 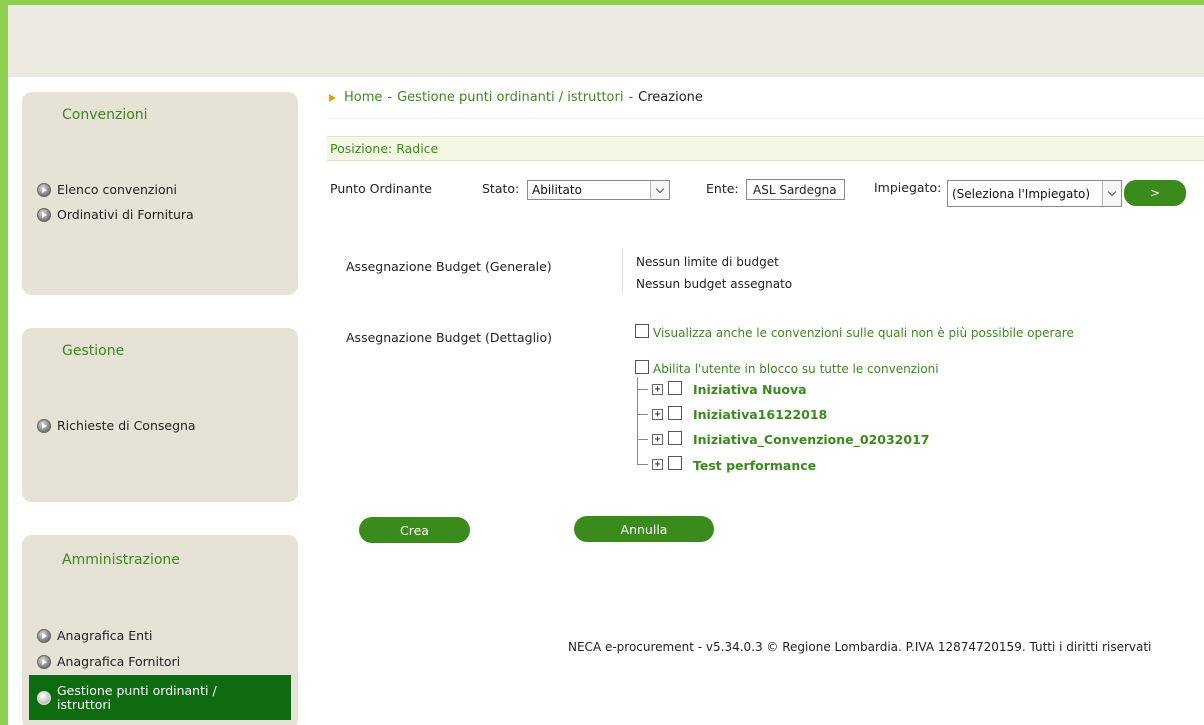 What do you see at coordinates (644, 529) in the screenshot?
I see `cancel-button: Annulla` at bounding box center [644, 529].